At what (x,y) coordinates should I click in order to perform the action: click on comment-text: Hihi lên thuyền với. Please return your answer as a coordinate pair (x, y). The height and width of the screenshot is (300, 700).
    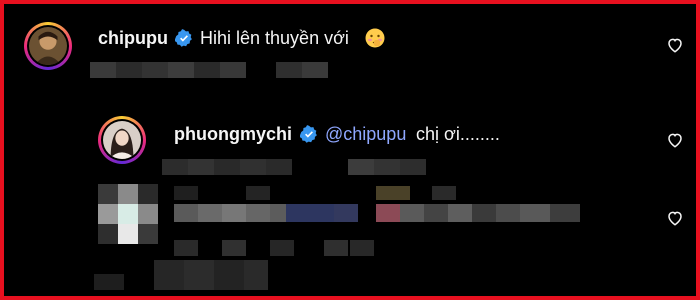
    Looking at the image, I should click on (274, 38).